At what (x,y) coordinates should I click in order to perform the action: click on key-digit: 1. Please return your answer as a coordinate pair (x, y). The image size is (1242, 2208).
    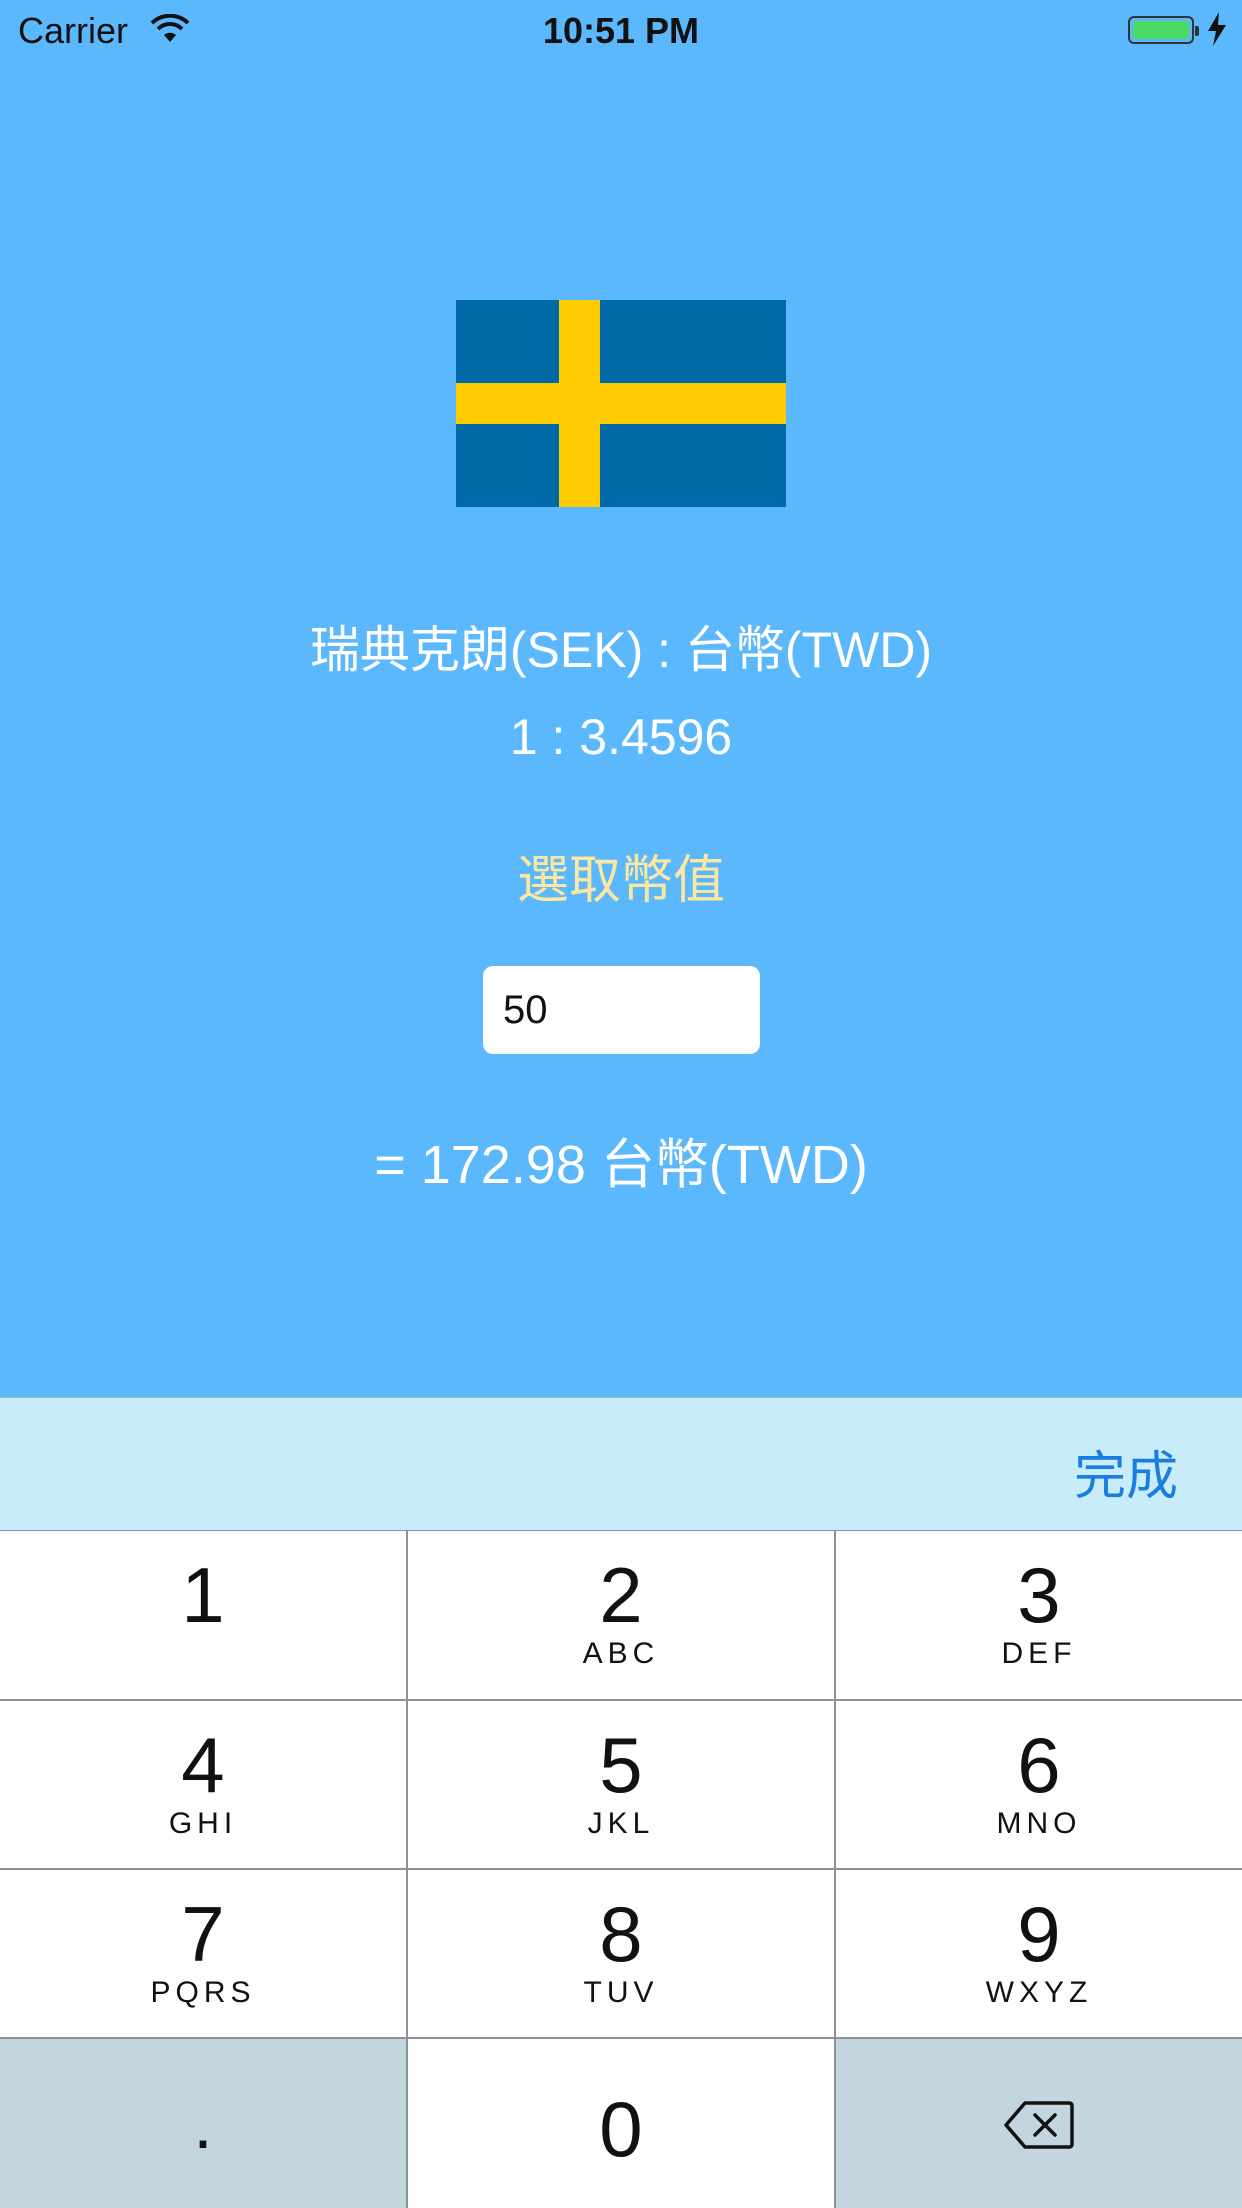
    Looking at the image, I should click on (203, 1595).